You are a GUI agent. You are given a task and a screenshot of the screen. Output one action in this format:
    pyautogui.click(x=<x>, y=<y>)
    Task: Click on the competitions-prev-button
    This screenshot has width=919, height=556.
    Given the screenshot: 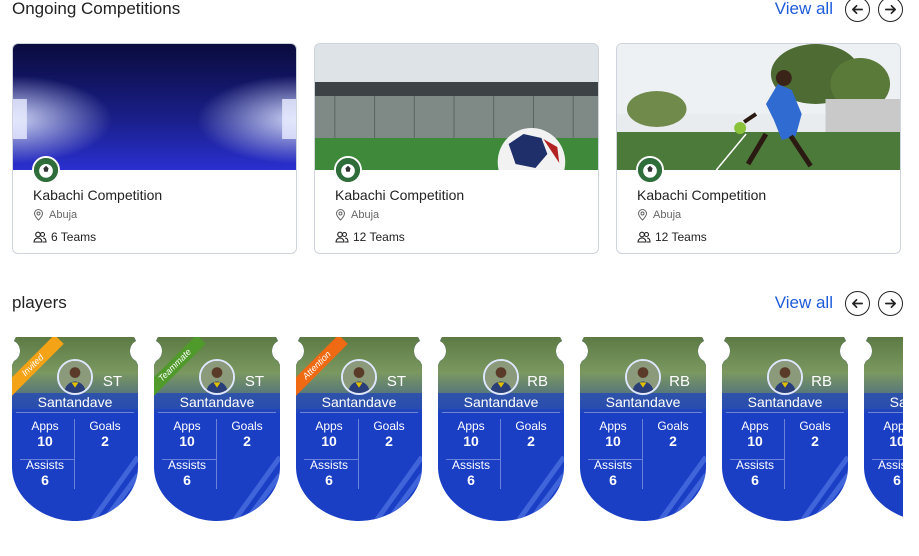 What is the action you would take?
    pyautogui.click(x=857, y=11)
    